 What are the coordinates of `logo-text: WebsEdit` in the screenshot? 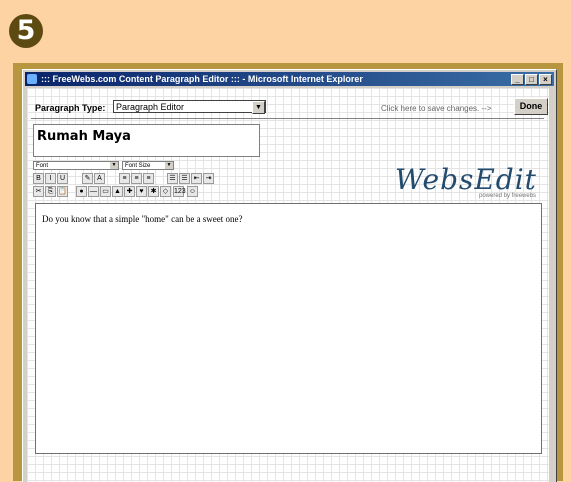 It's located at (466, 179).